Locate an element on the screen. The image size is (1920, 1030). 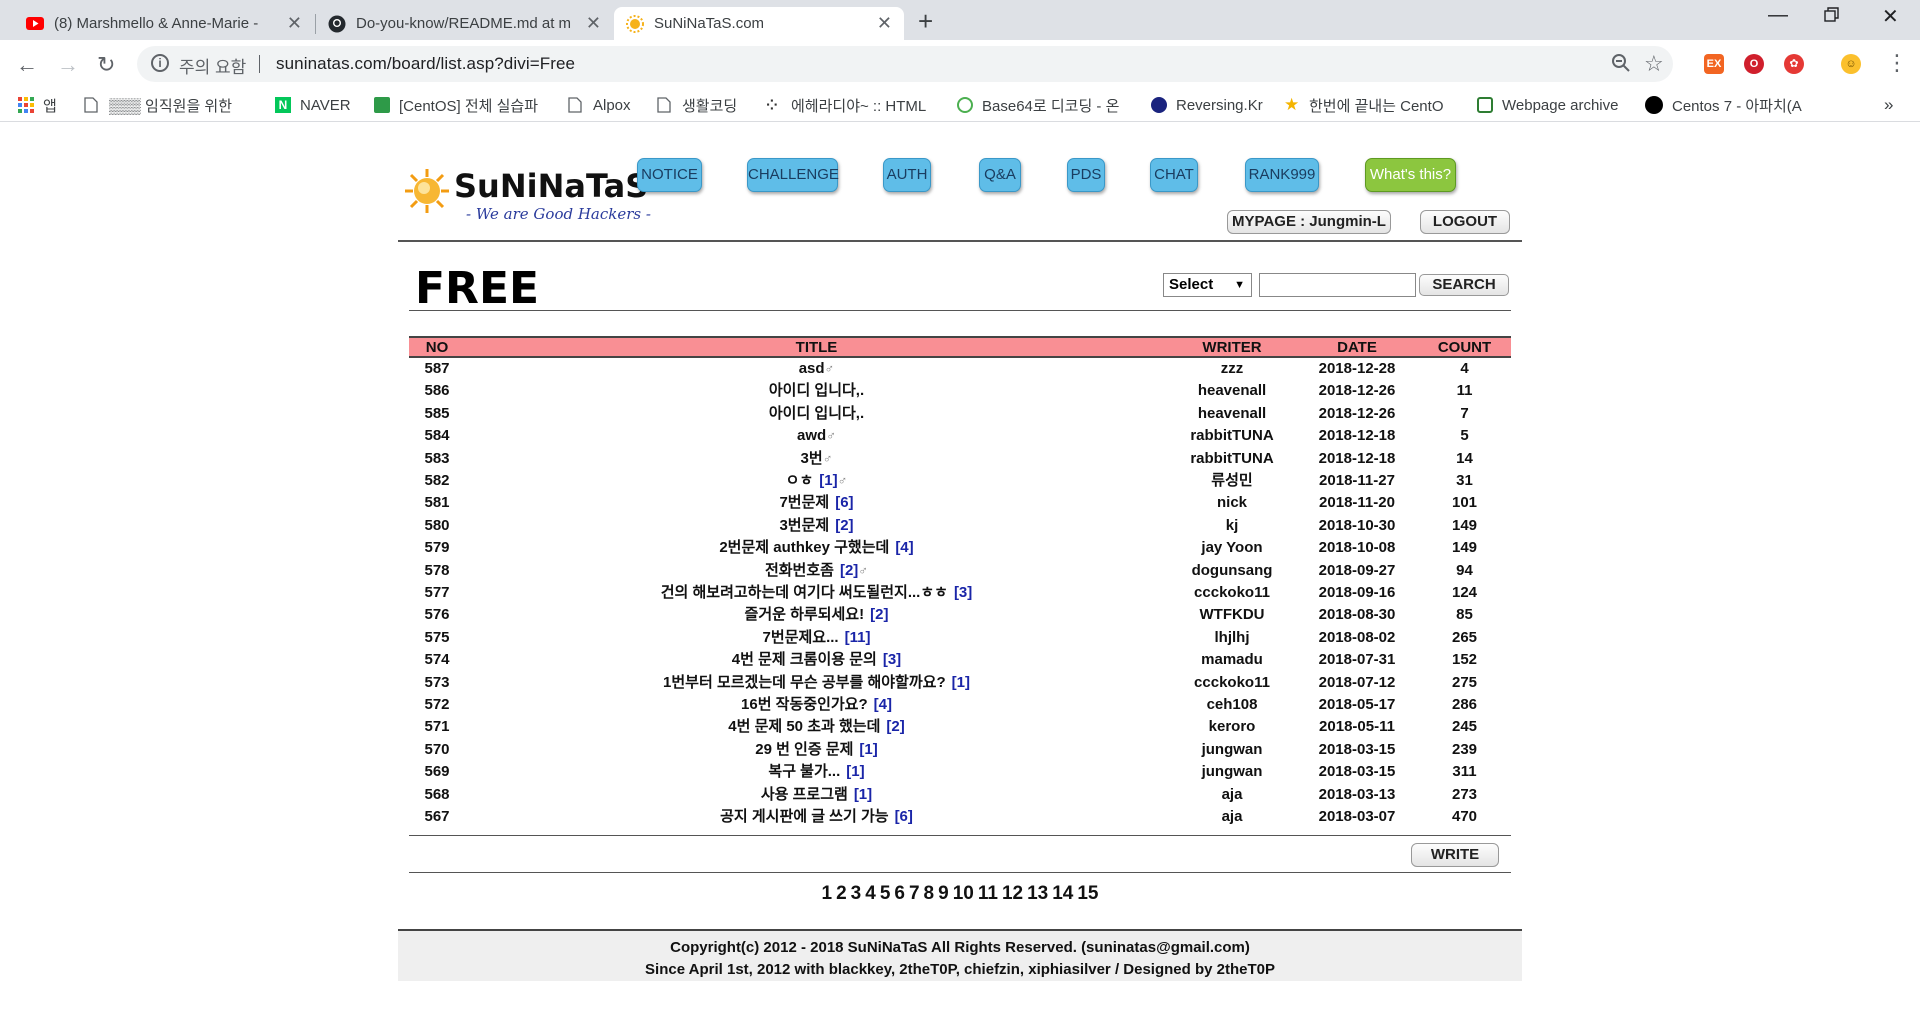
table-row: 583 3번♂ rabbitTUNA 2018-12-18 14 is located at coordinates (960, 459).